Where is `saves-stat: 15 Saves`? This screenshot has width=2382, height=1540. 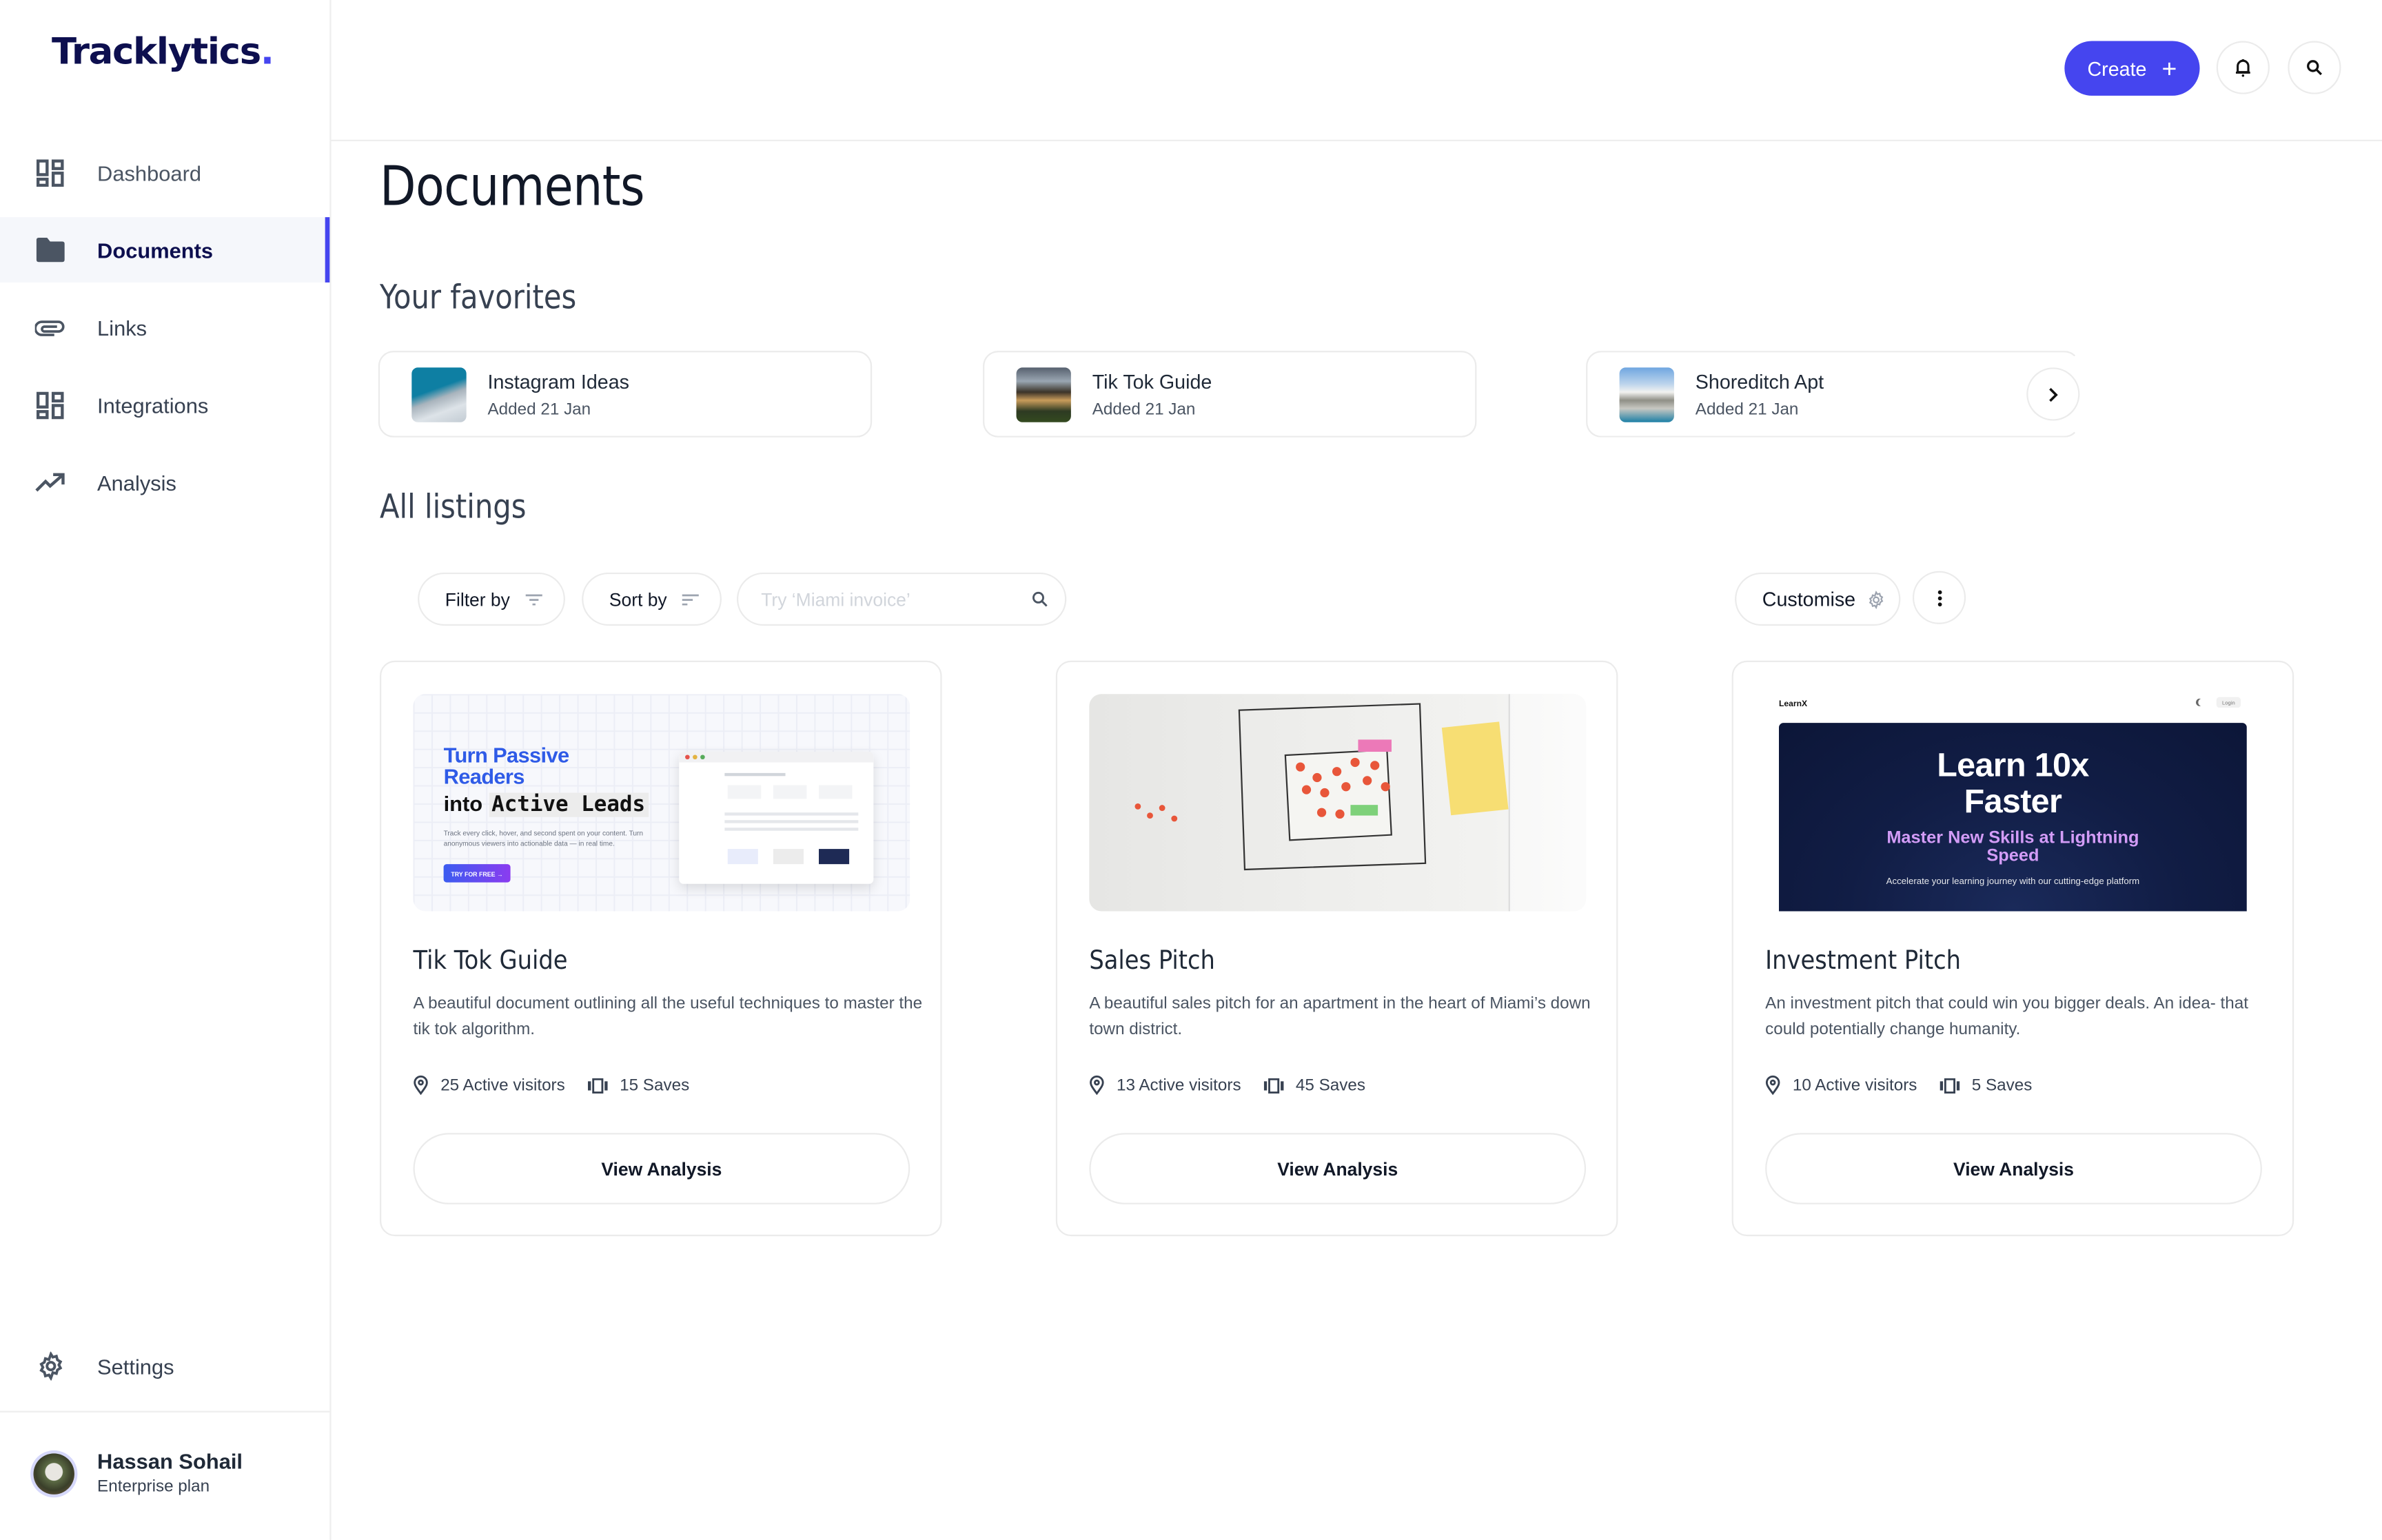
saves-stat: 15 Saves is located at coordinates (638, 1085).